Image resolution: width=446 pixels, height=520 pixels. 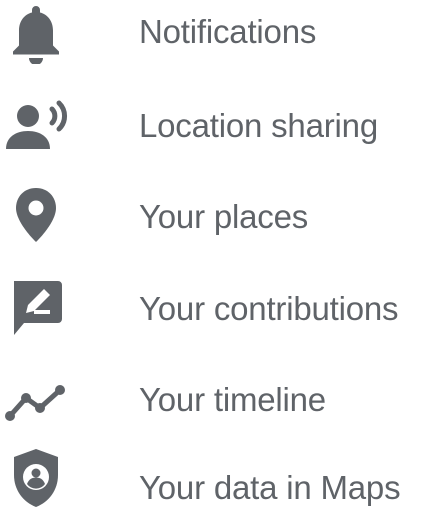 I want to click on contributions-icon, so click(x=36, y=308).